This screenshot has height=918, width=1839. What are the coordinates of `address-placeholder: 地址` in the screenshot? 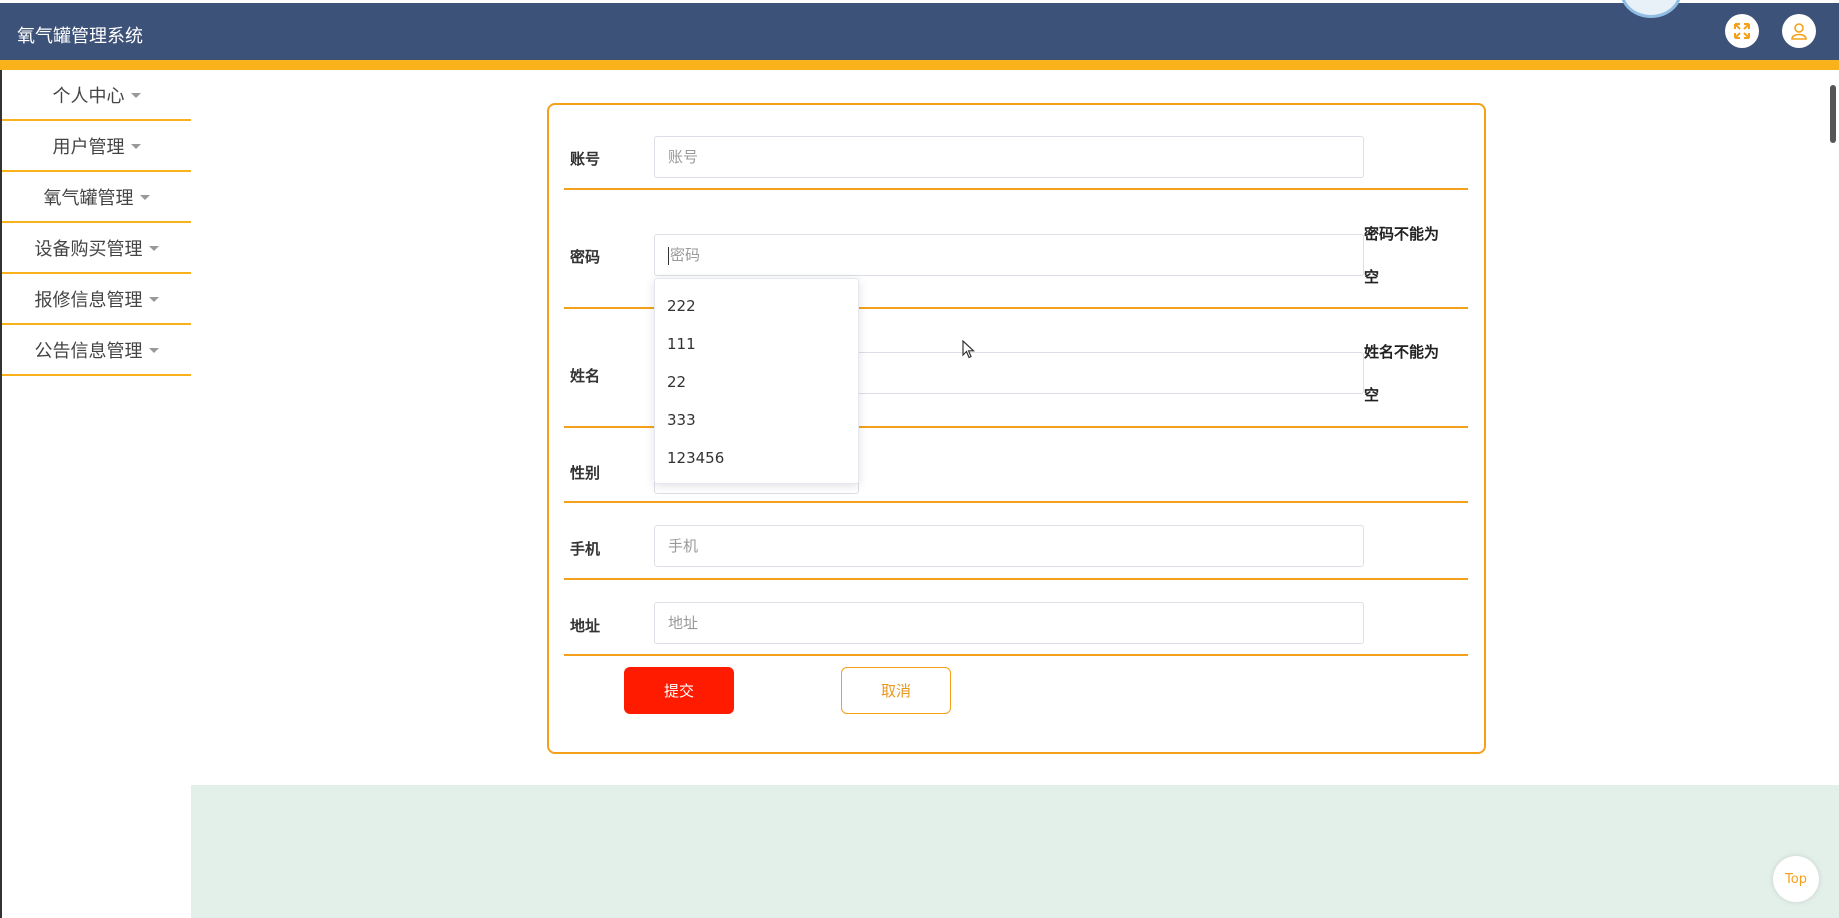 It's located at (683, 623).